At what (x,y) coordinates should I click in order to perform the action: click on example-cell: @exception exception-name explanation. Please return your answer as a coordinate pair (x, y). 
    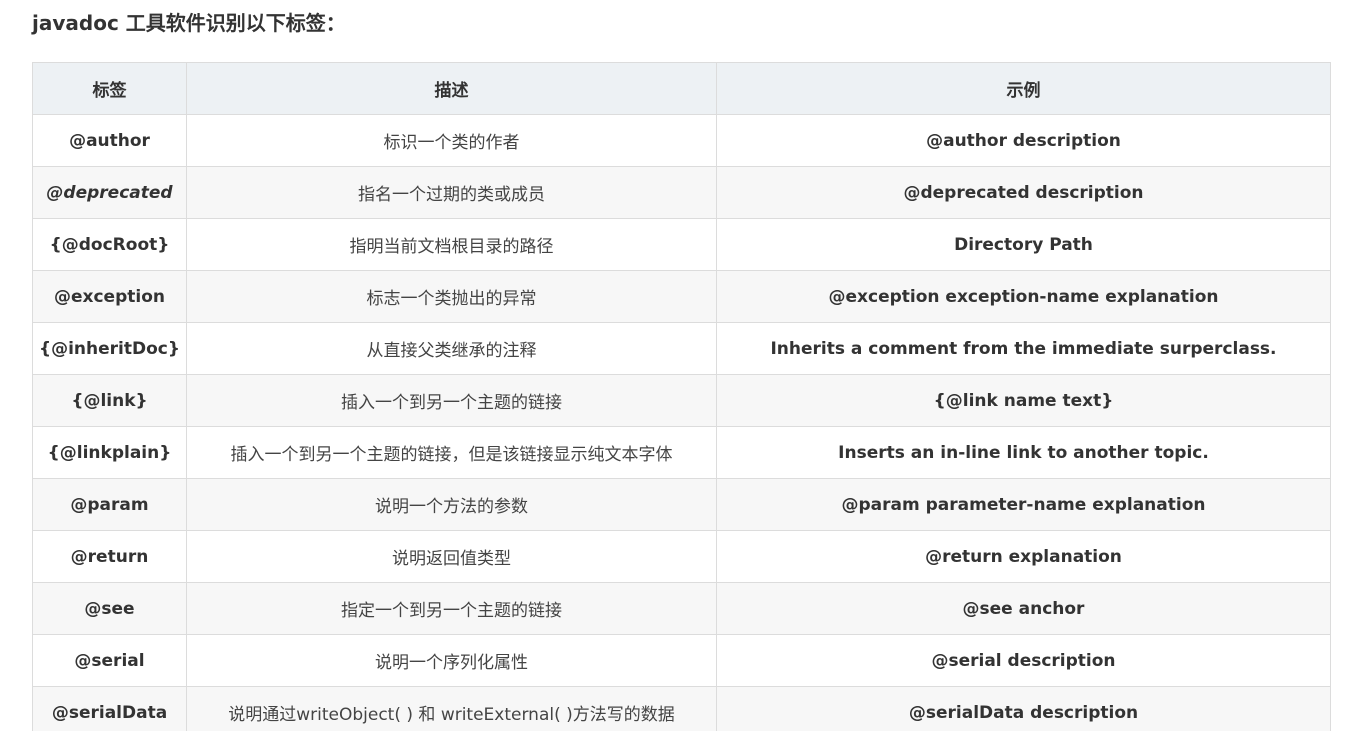
    Looking at the image, I should click on (1023, 296).